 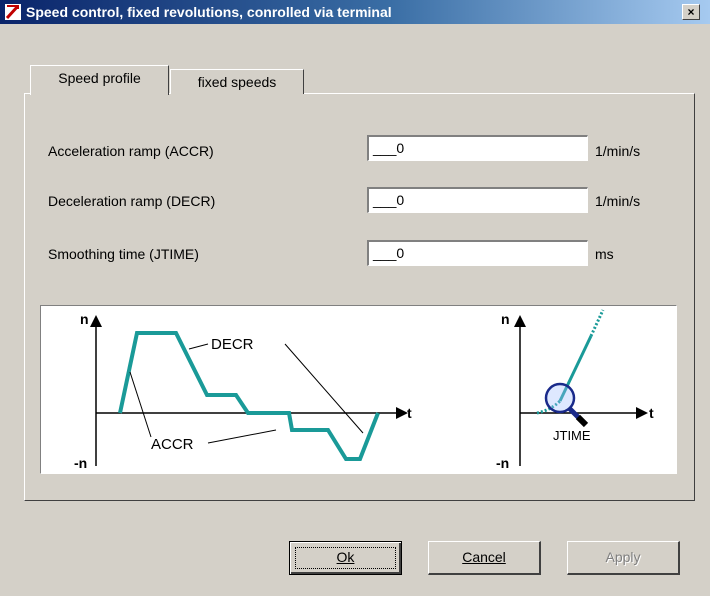 What do you see at coordinates (140, 404) in the screenshot?
I see `accr-callout-line` at bounding box center [140, 404].